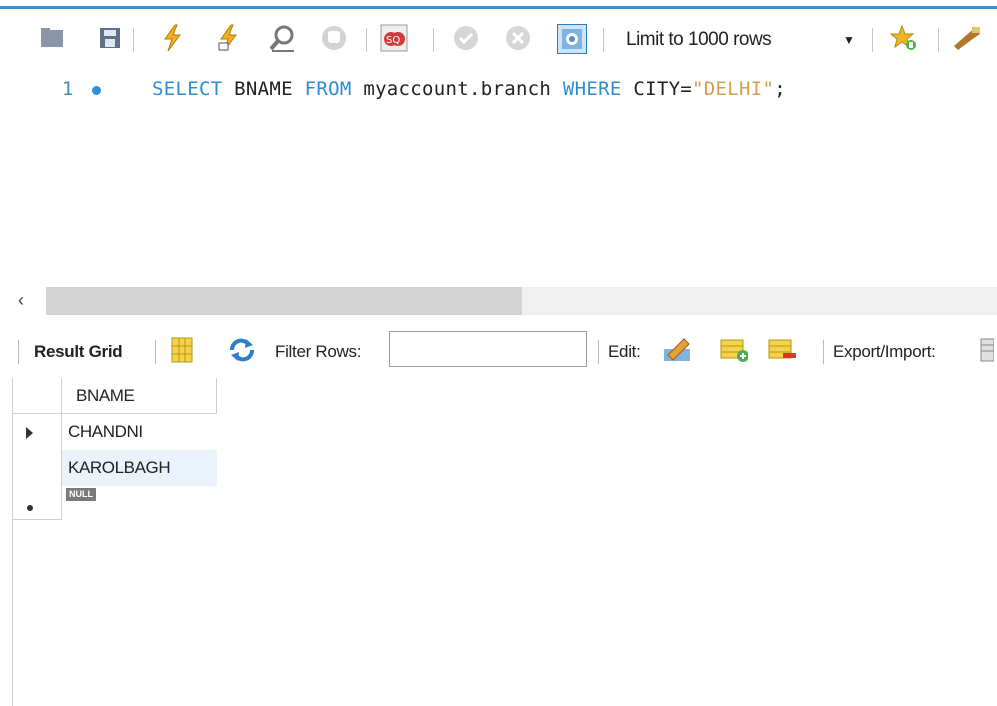 This screenshot has width=997, height=706. Describe the element at coordinates (282, 38) in the screenshot. I see `explain-icon` at that location.